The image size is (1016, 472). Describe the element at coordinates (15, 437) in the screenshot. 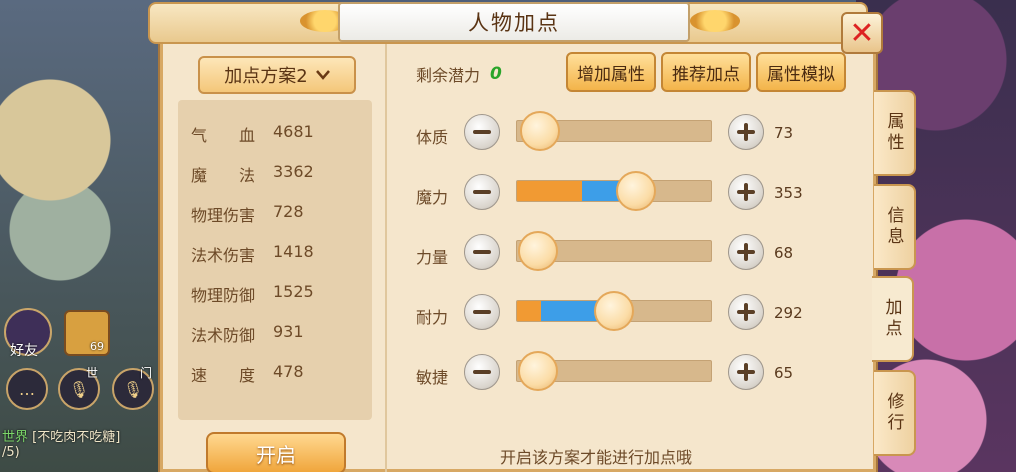

I see `chat-channel: 世界` at that location.